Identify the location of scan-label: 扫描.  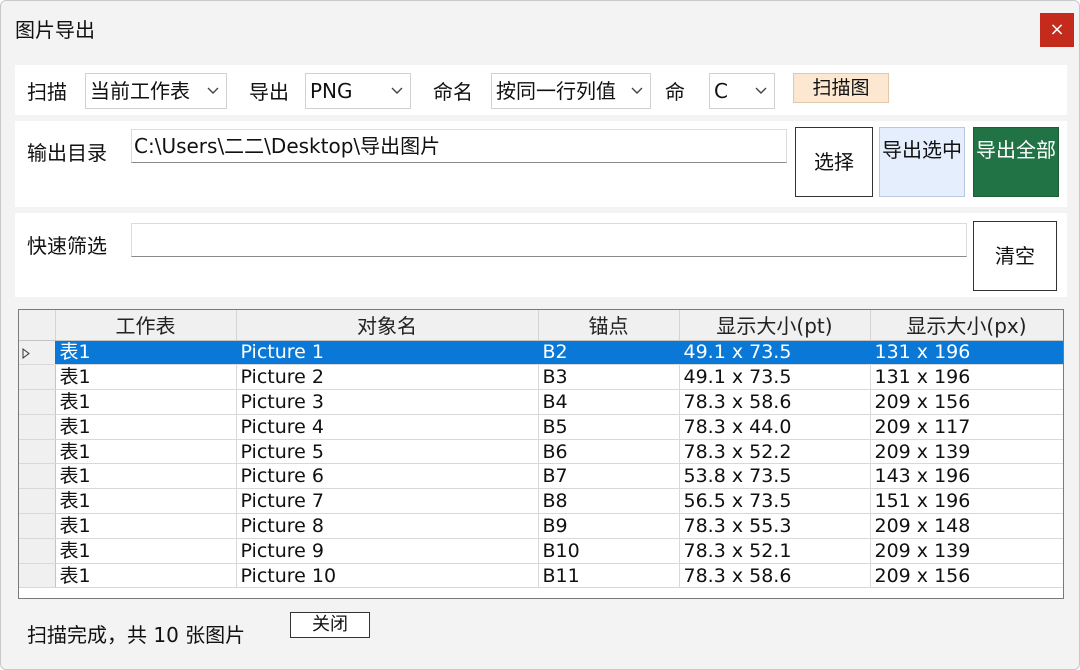
(47, 92).